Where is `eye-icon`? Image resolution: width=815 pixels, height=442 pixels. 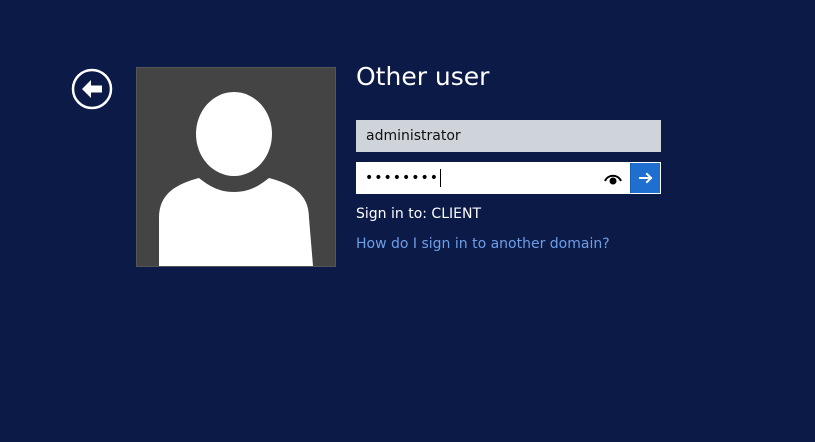 eye-icon is located at coordinates (613, 179).